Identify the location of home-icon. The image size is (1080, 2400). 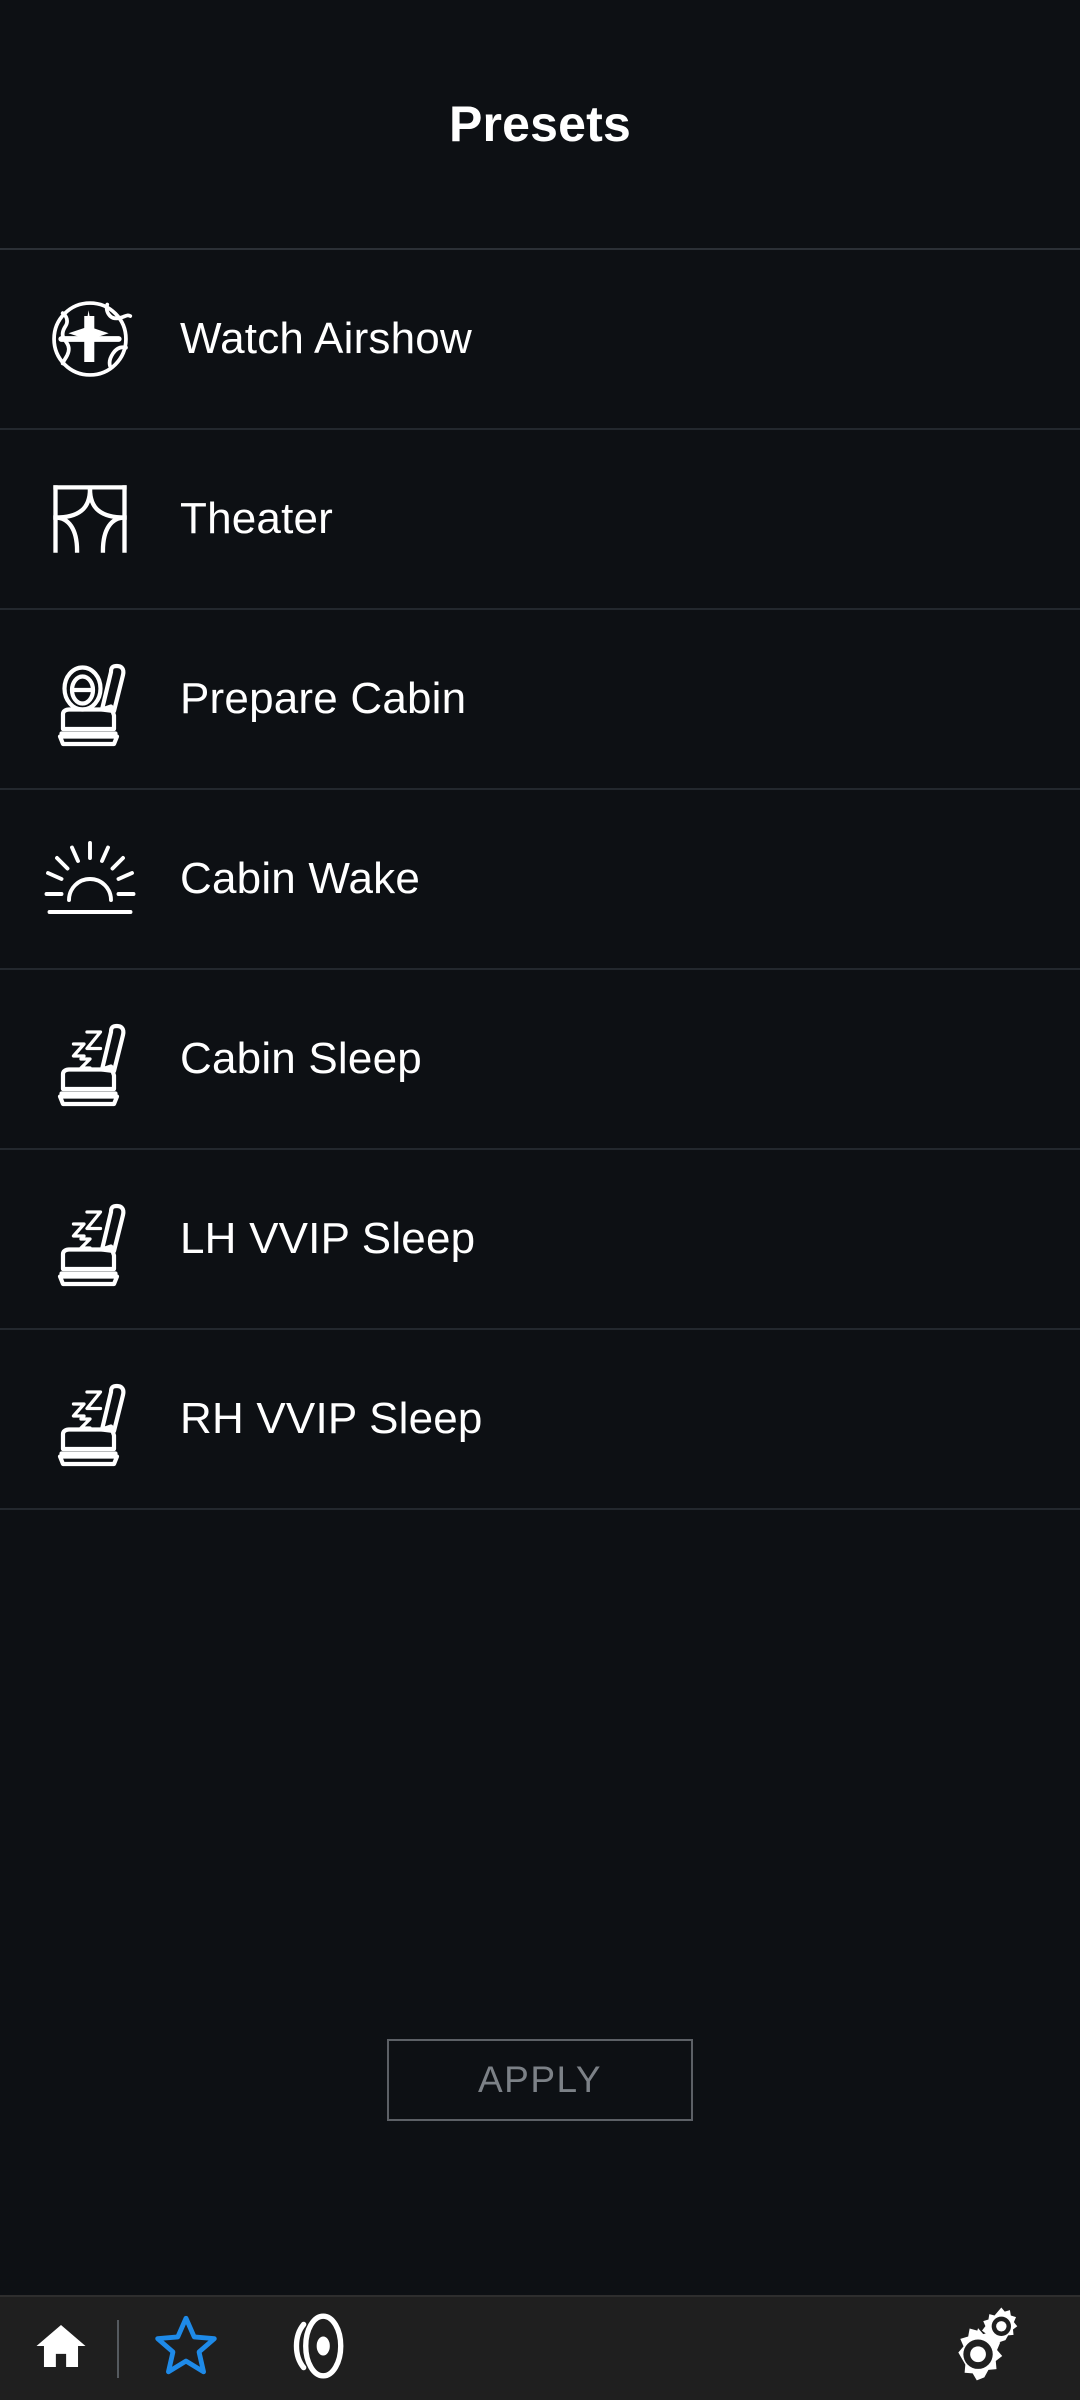
(61, 2348).